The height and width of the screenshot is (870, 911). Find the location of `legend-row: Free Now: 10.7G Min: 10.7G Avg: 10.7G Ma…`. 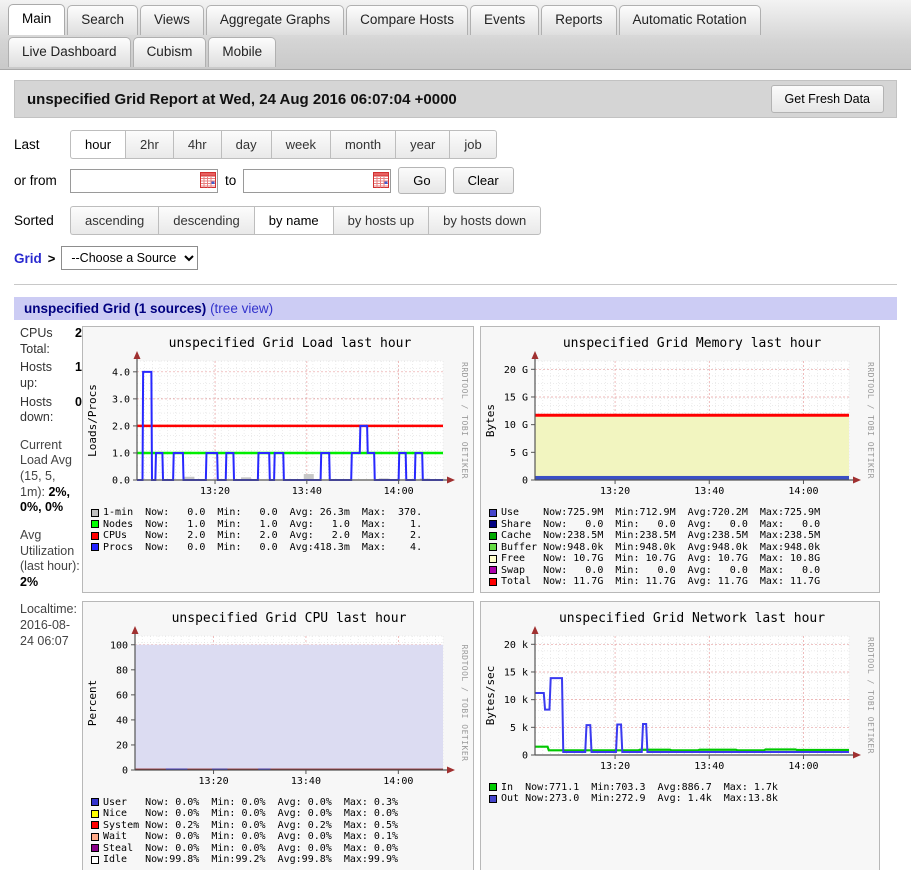

legend-row: Free Now: 10.7G Min: 10.7G Avg: 10.7G Ma… is located at coordinates (683, 559).